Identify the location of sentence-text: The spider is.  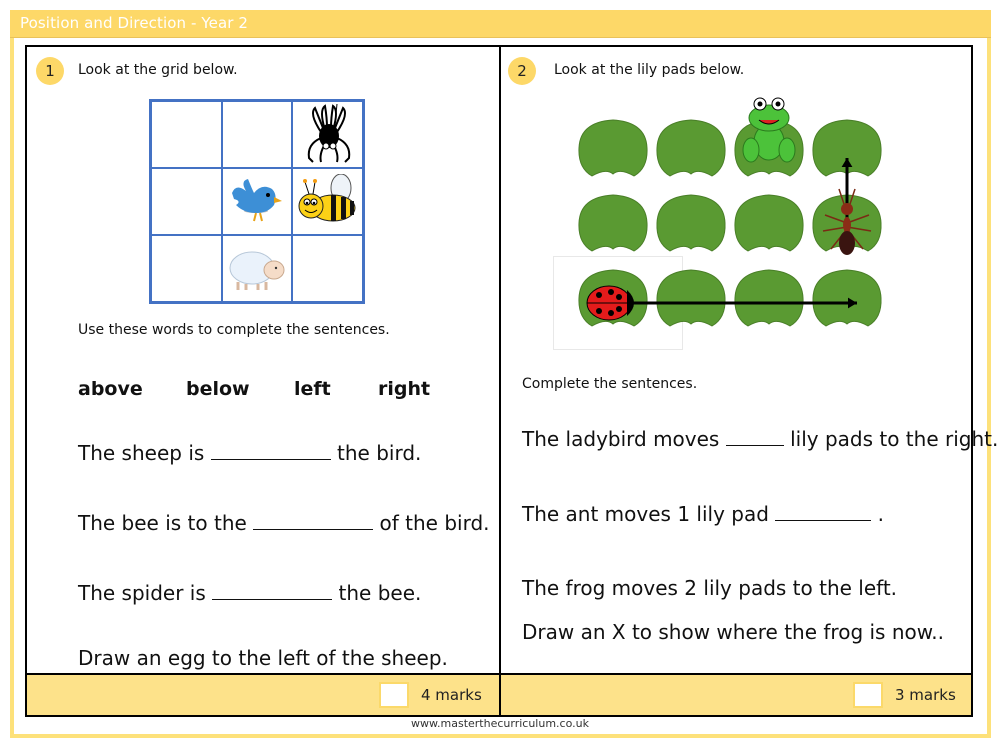
(142, 593).